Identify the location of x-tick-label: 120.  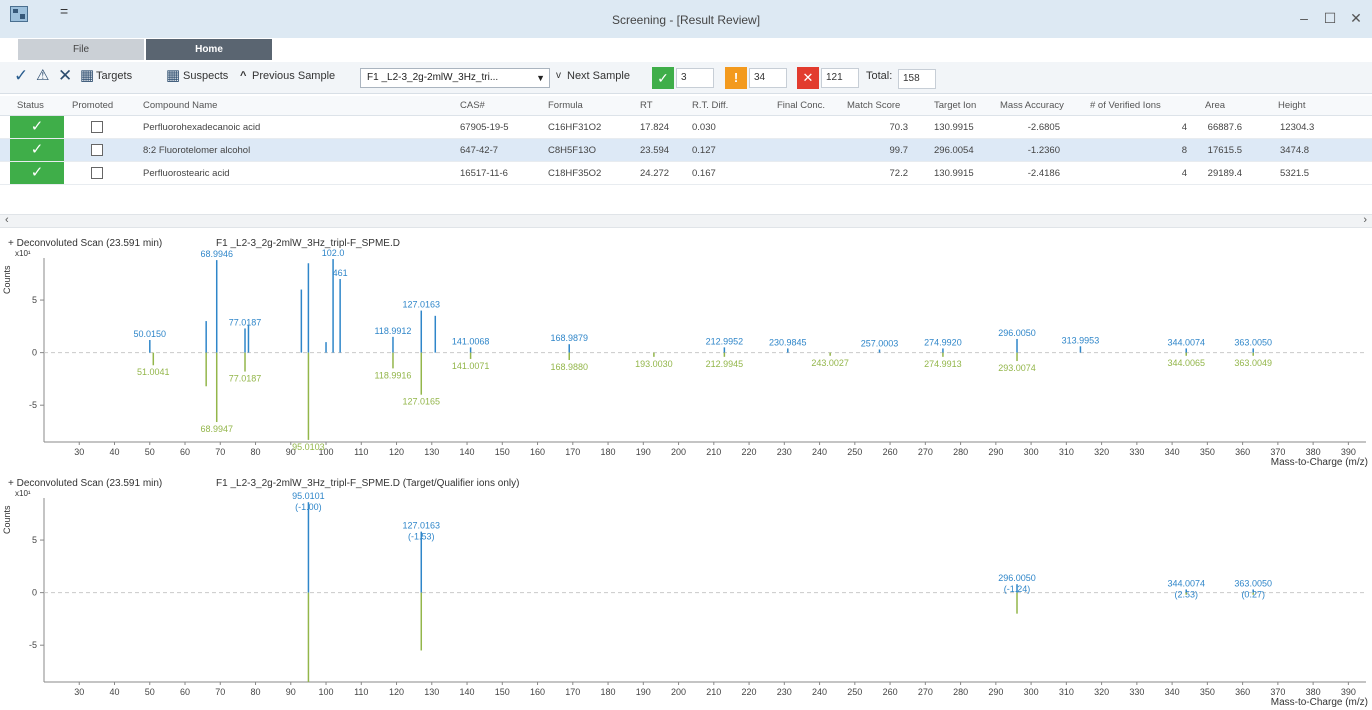
(396, 692).